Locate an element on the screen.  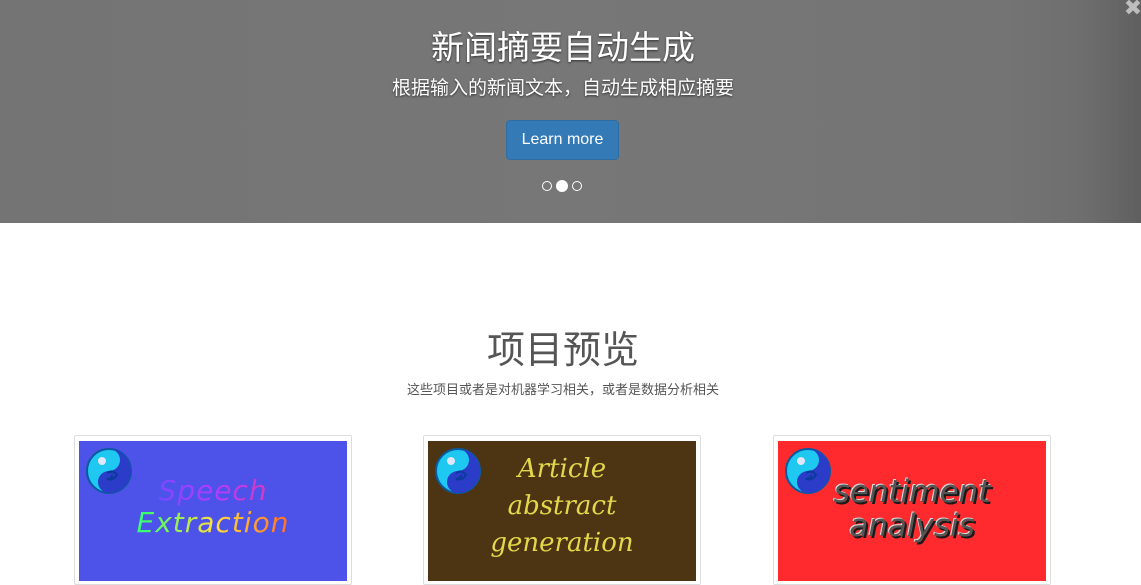
project-title-line: abstract is located at coordinates (562, 506).